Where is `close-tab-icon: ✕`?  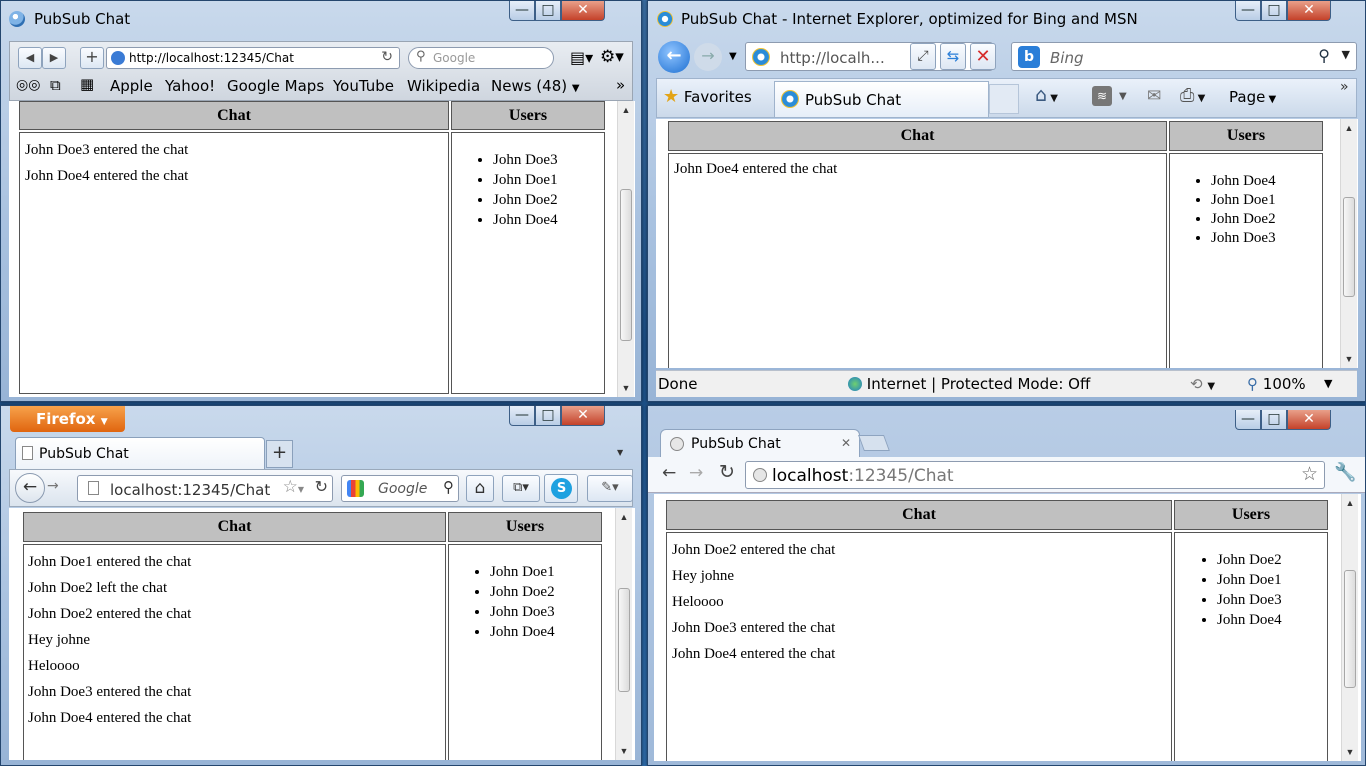 close-tab-icon: ✕ is located at coordinates (846, 443).